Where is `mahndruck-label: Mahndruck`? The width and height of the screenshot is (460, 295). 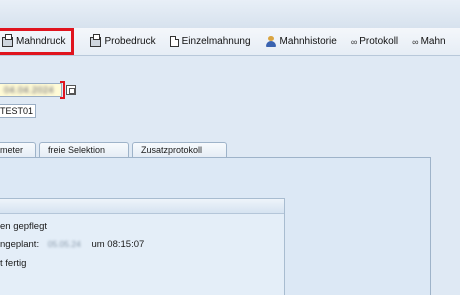
mahndruck-label: Mahndruck is located at coordinates (41, 41).